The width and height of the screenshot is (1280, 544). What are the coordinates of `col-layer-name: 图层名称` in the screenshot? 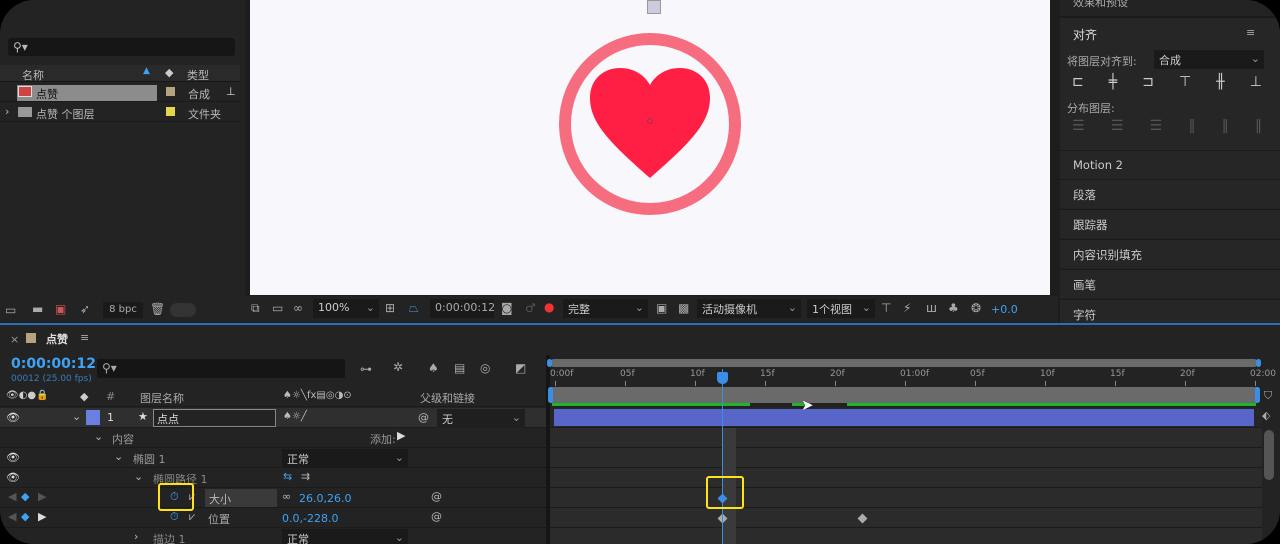 It's located at (162, 398).